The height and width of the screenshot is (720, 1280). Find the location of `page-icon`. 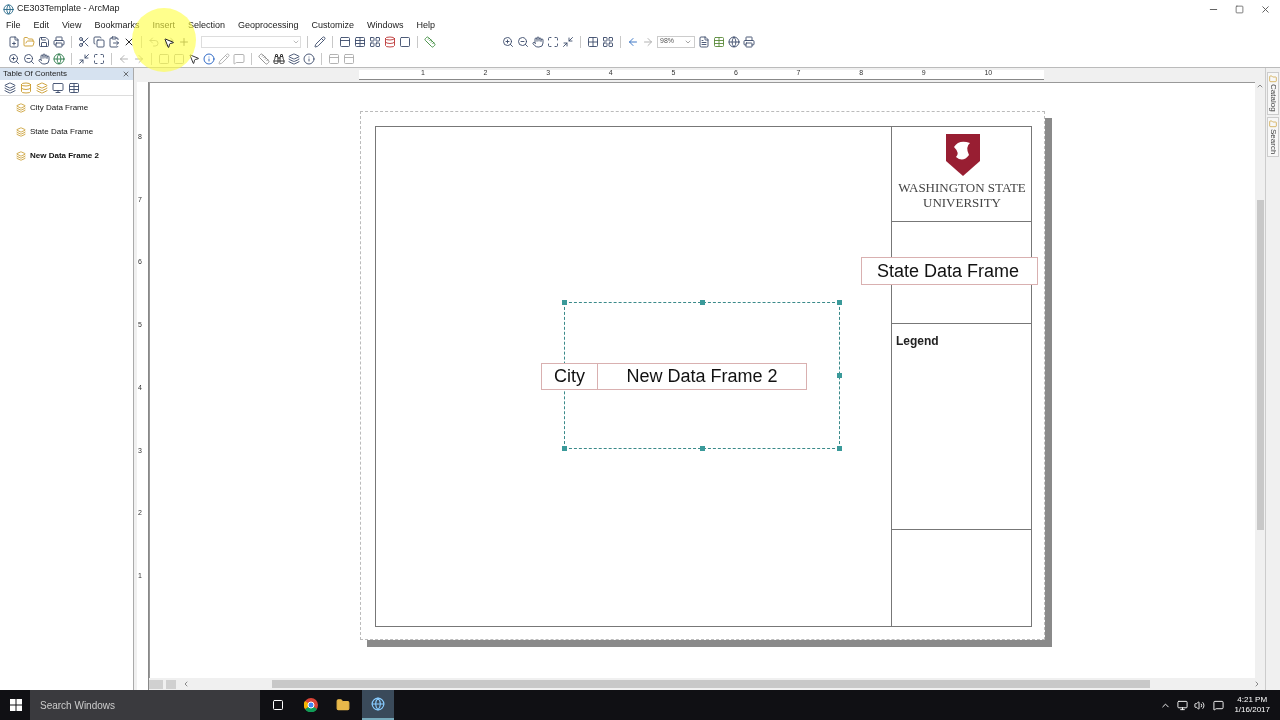

page-icon is located at coordinates (704, 41).